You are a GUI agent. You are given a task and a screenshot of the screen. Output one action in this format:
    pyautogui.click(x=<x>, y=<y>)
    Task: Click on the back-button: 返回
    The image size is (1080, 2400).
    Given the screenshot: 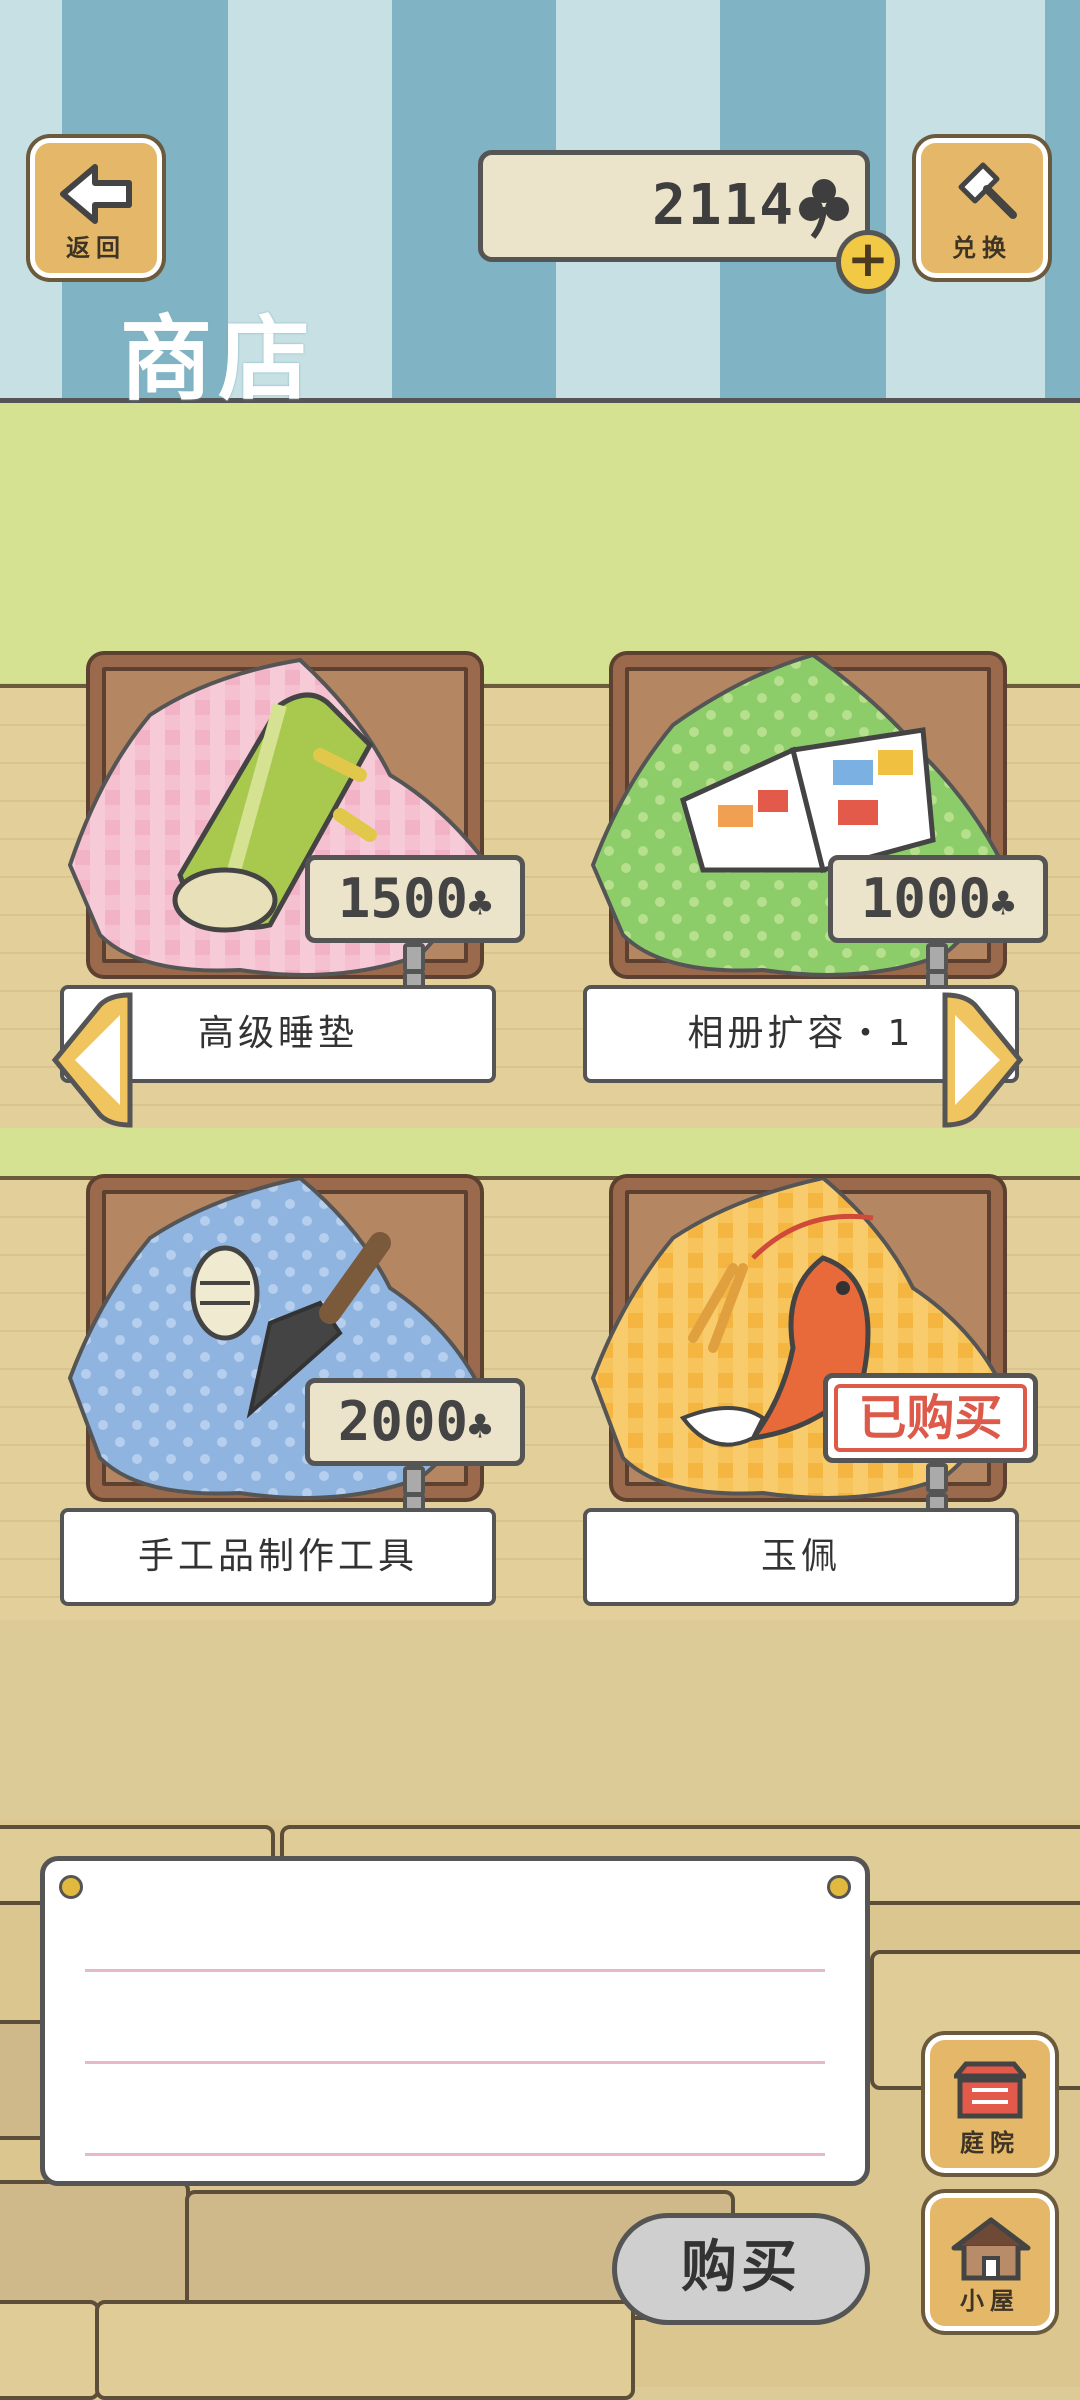 What is the action you would take?
    pyautogui.click(x=96, y=208)
    